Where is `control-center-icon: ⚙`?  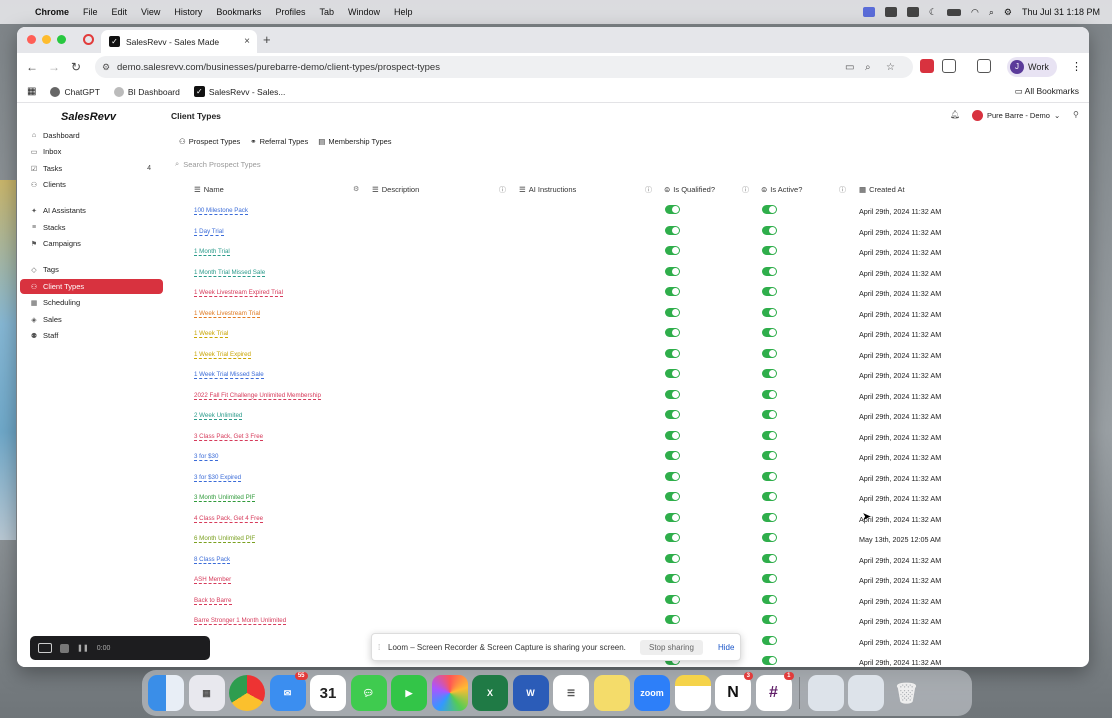 control-center-icon: ⚙ is located at coordinates (1008, 12).